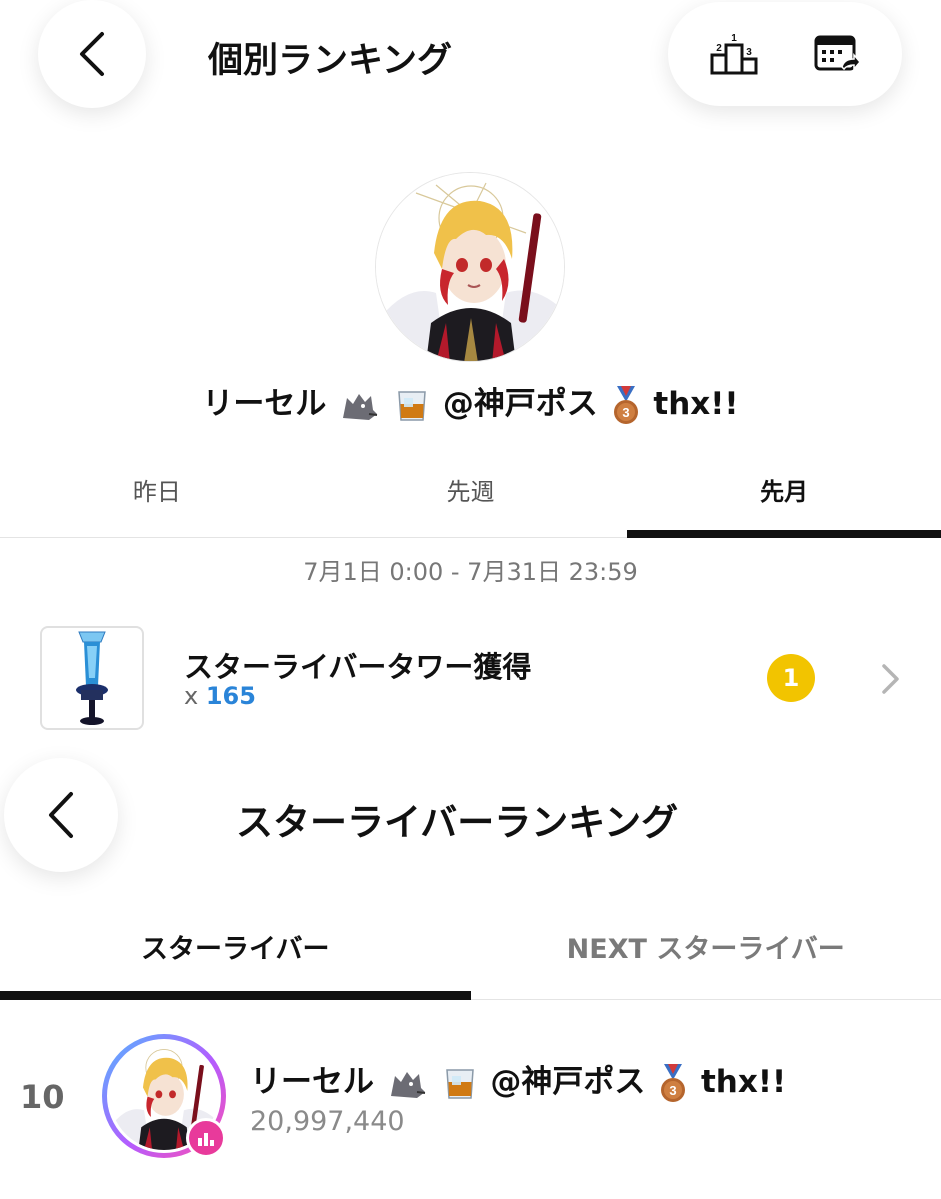 The image size is (941, 1199). What do you see at coordinates (696, 404) in the screenshot?
I see `name-suffix: thx!!` at bounding box center [696, 404].